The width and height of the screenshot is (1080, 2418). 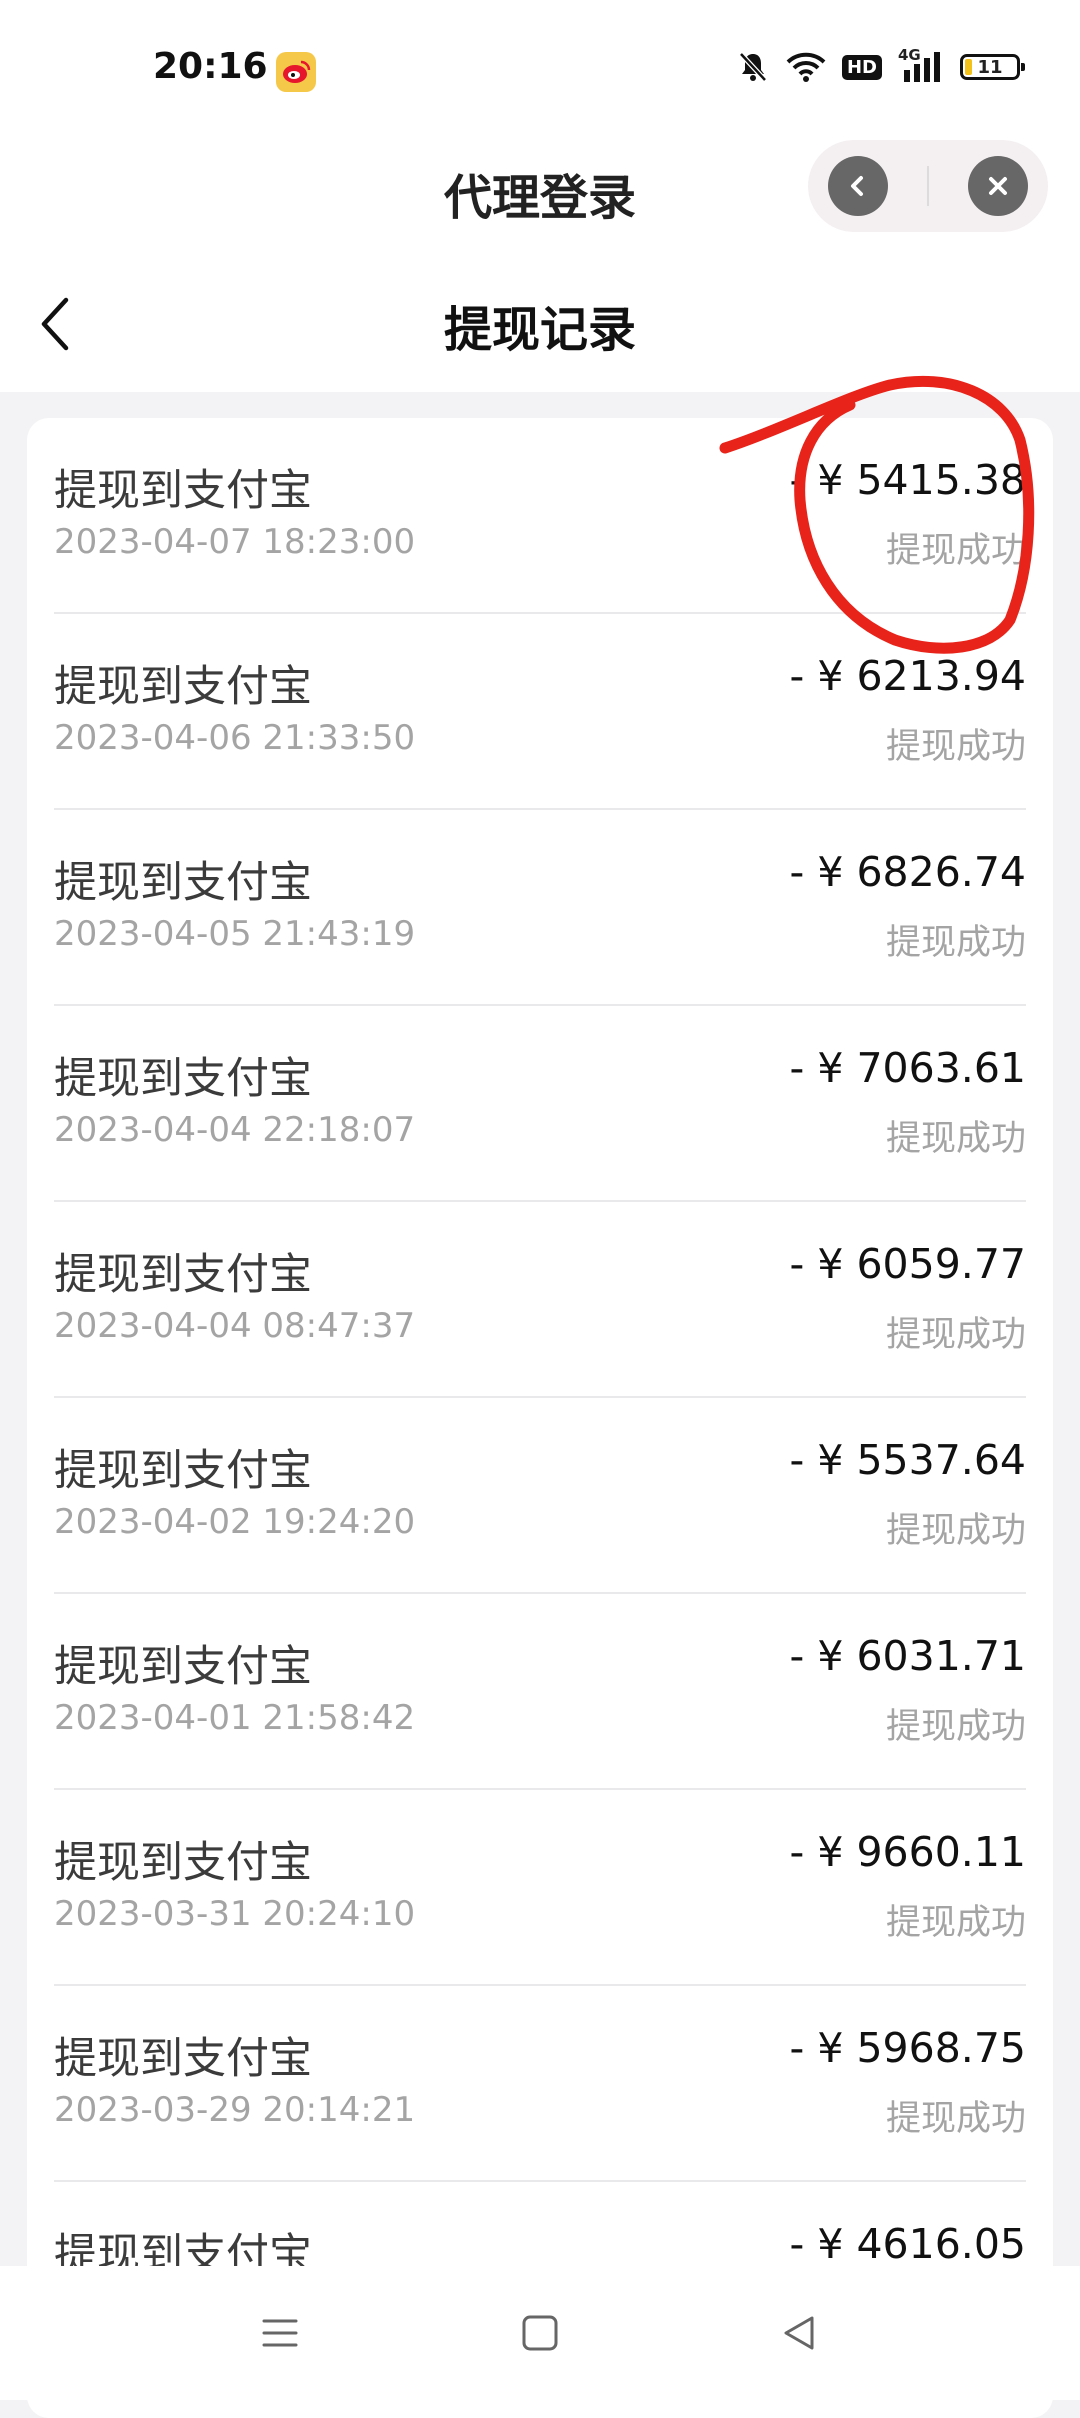 What do you see at coordinates (235, 1718) in the screenshot?
I see `record-time: 2023-04-01 21:58:42` at bounding box center [235, 1718].